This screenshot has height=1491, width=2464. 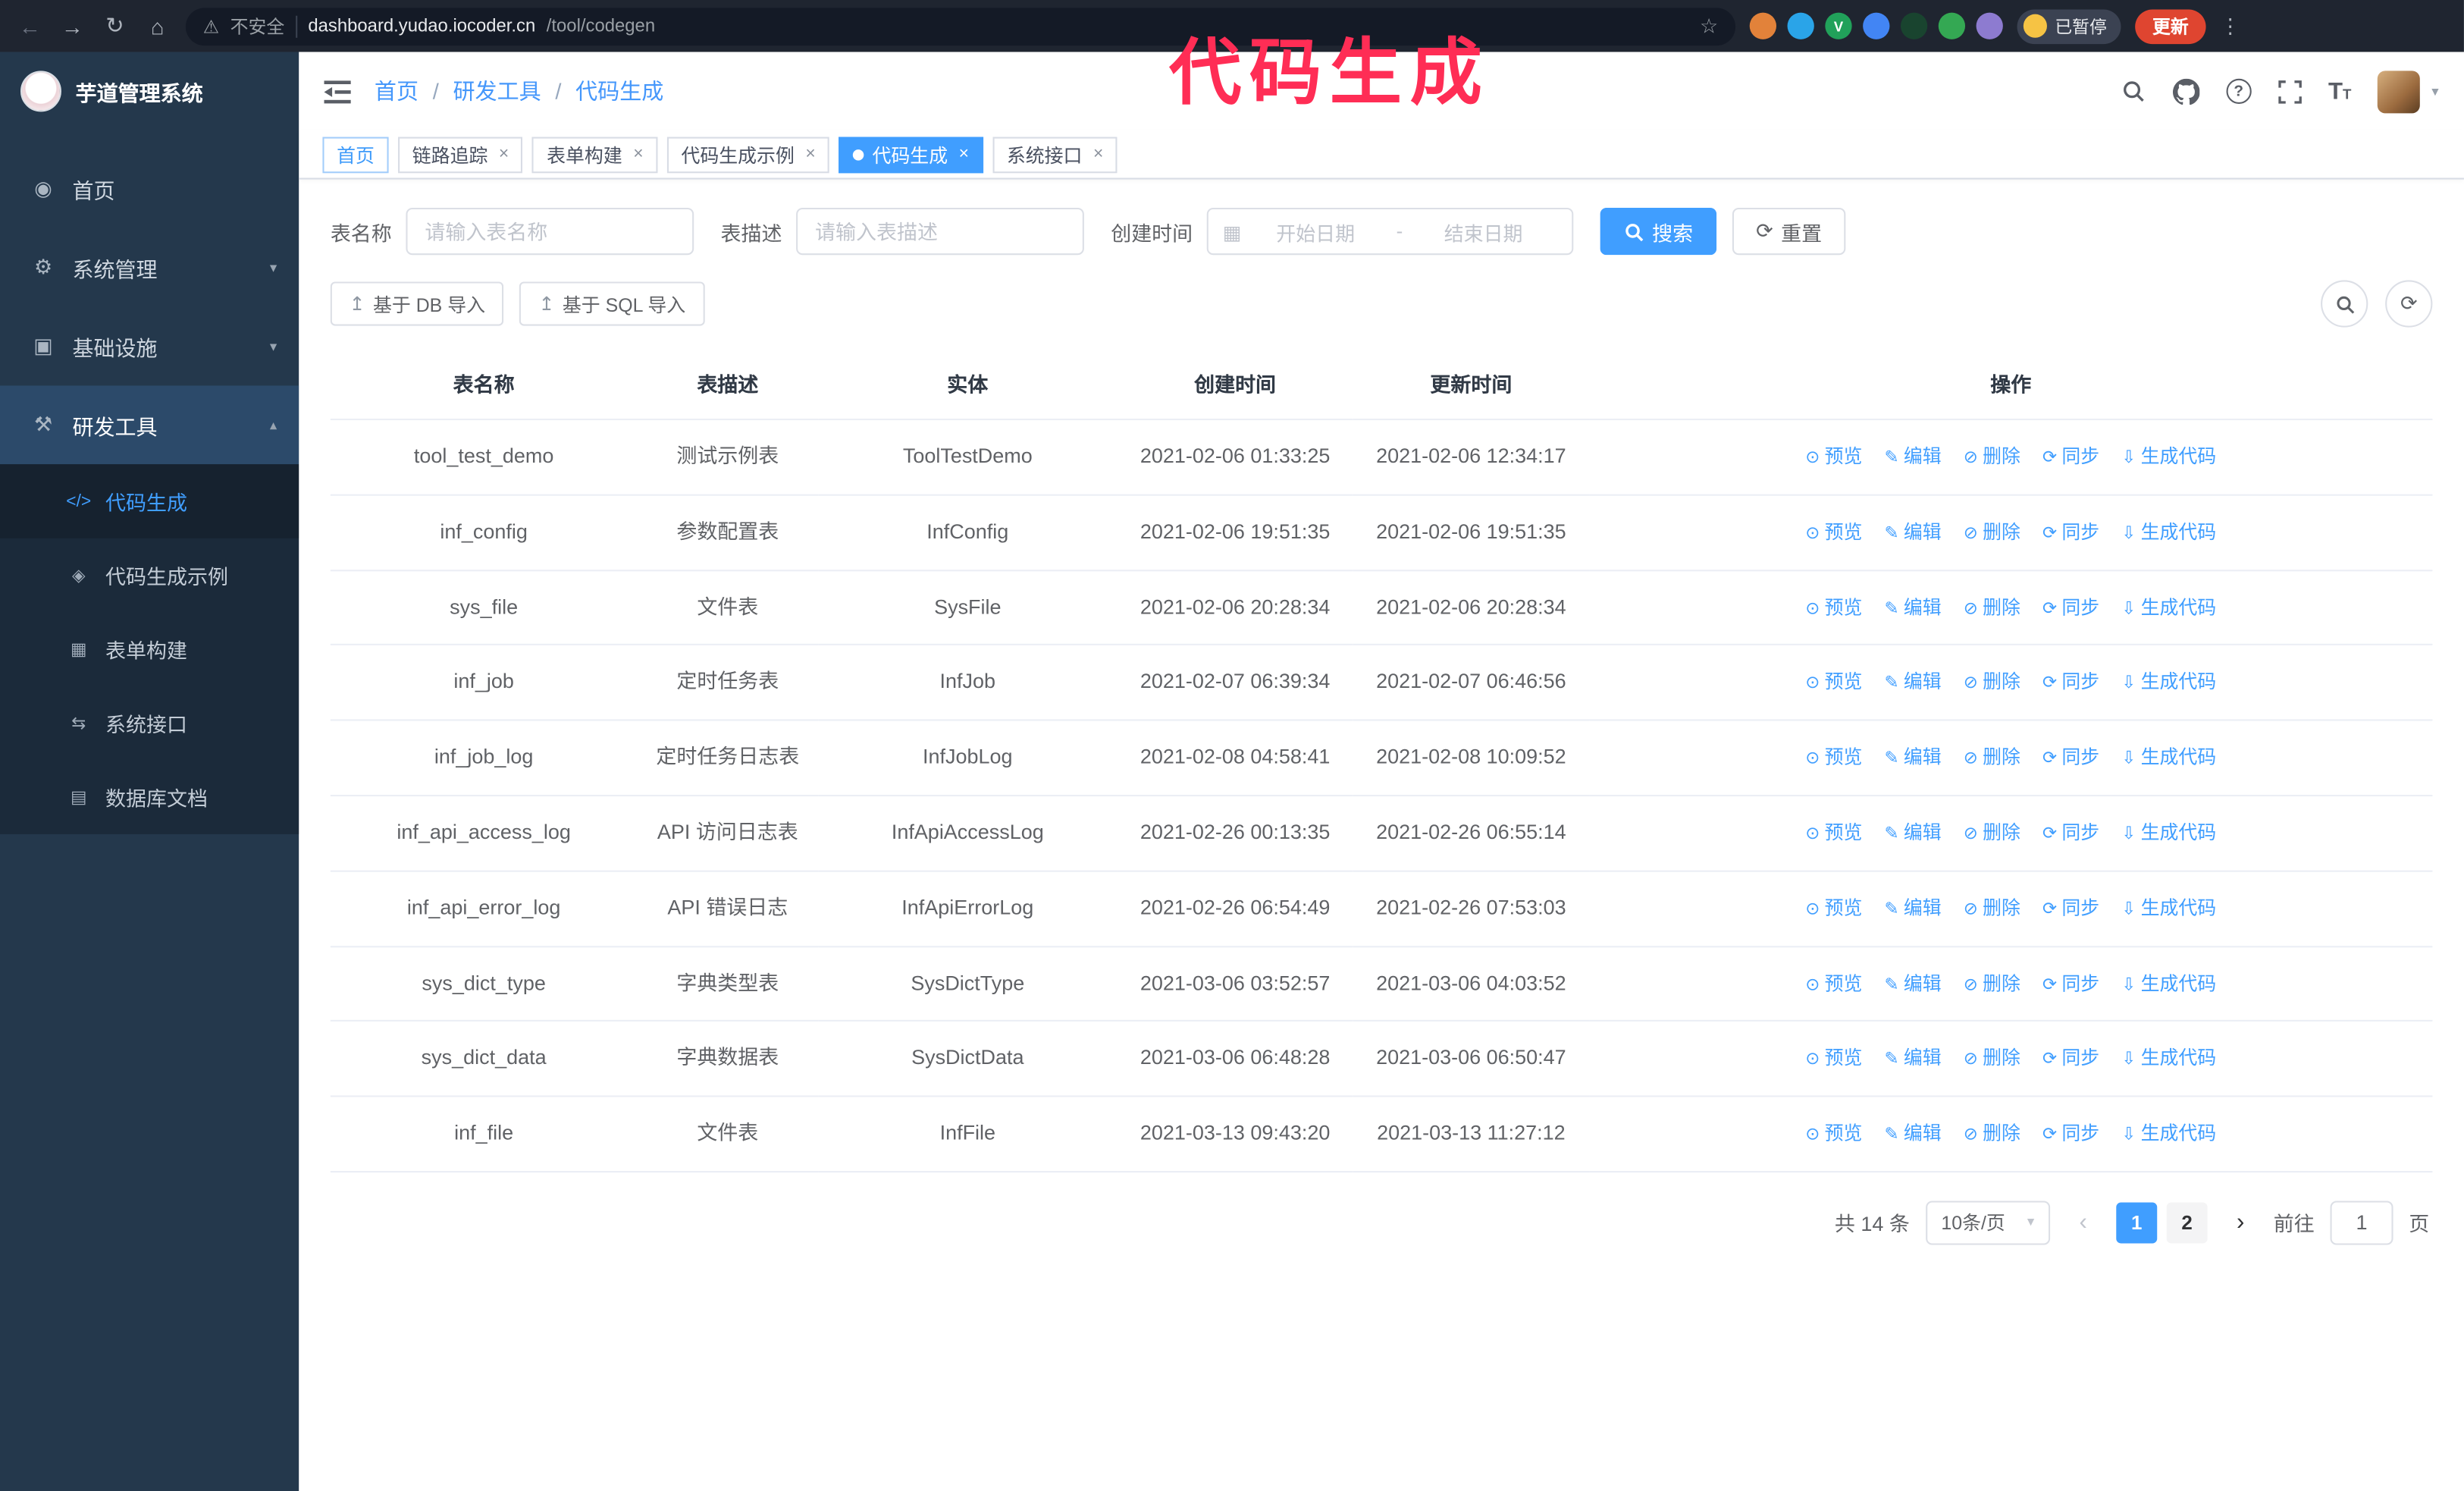 I want to click on sidebar-subitem-codegen: </> 代码生成, so click(x=150, y=501).